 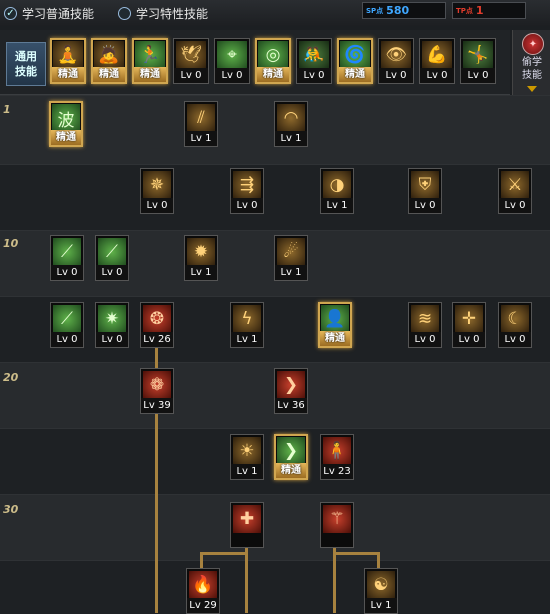 I want to click on head-sparkle-icon: 👤, so click(x=335, y=319).